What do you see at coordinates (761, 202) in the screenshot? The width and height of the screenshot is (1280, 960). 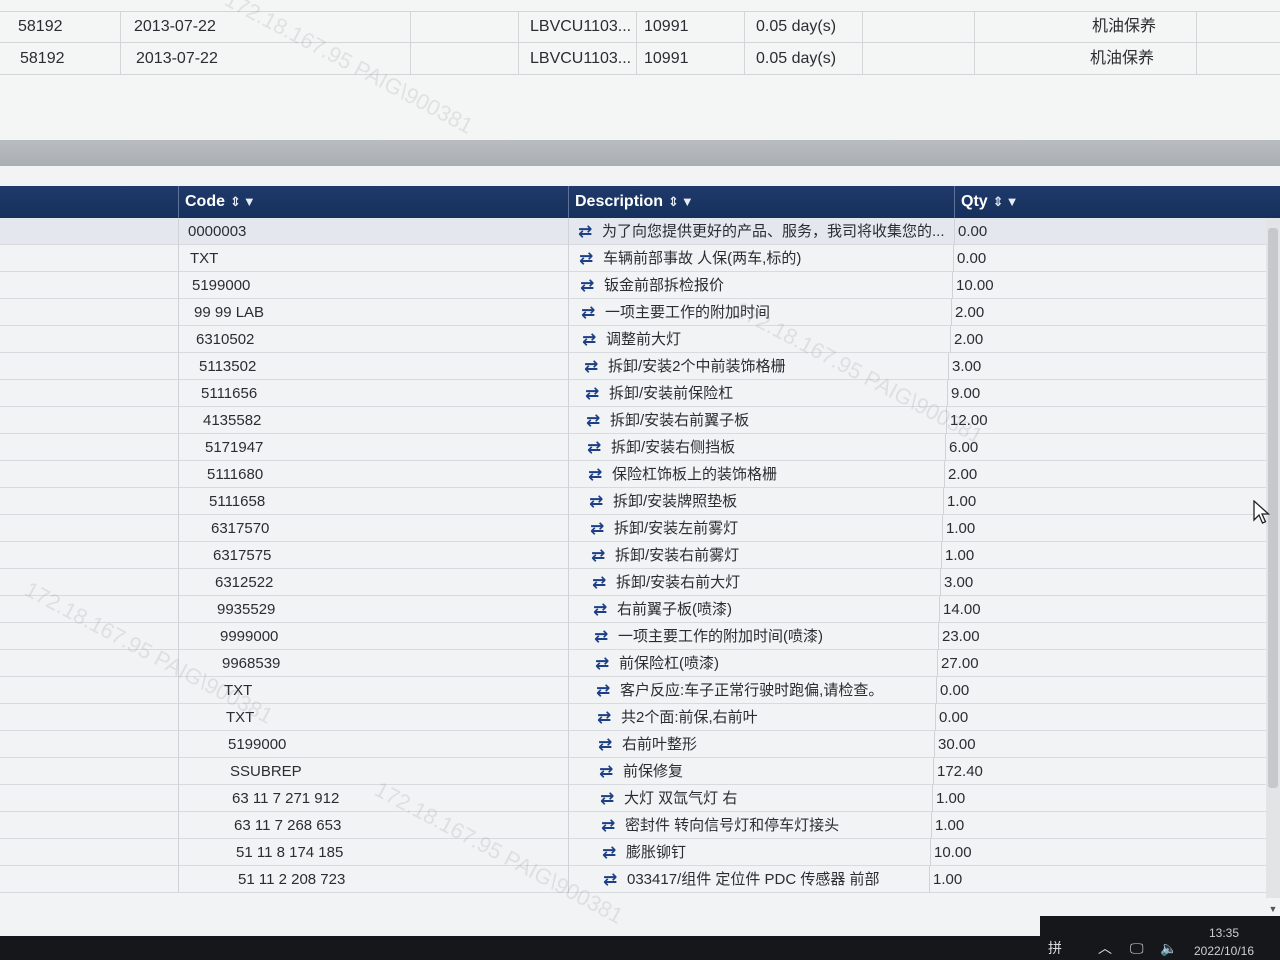 I see `column-header-description: Description ⇕ ▼` at bounding box center [761, 202].